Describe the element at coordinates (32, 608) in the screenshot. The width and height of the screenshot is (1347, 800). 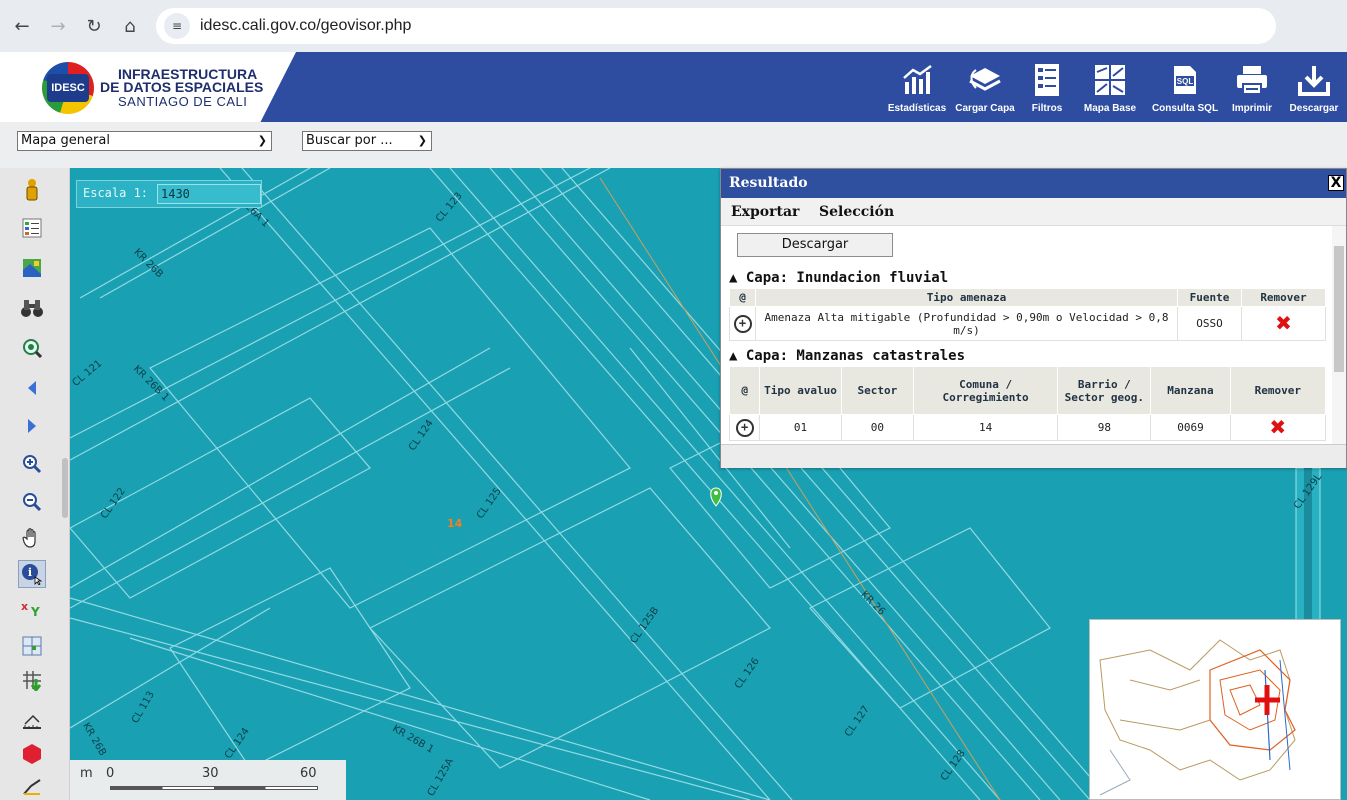
I see `xy-coordinates-icon: xY` at that location.